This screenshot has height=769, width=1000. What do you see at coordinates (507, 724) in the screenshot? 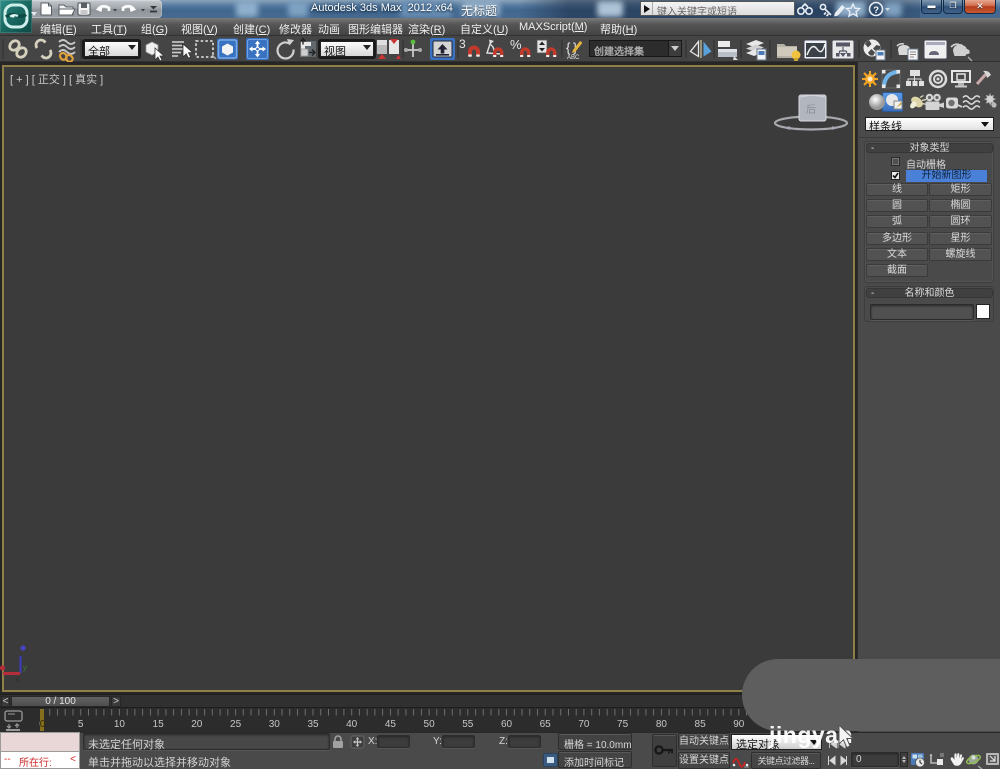
I see `svg-text: 60` at bounding box center [507, 724].